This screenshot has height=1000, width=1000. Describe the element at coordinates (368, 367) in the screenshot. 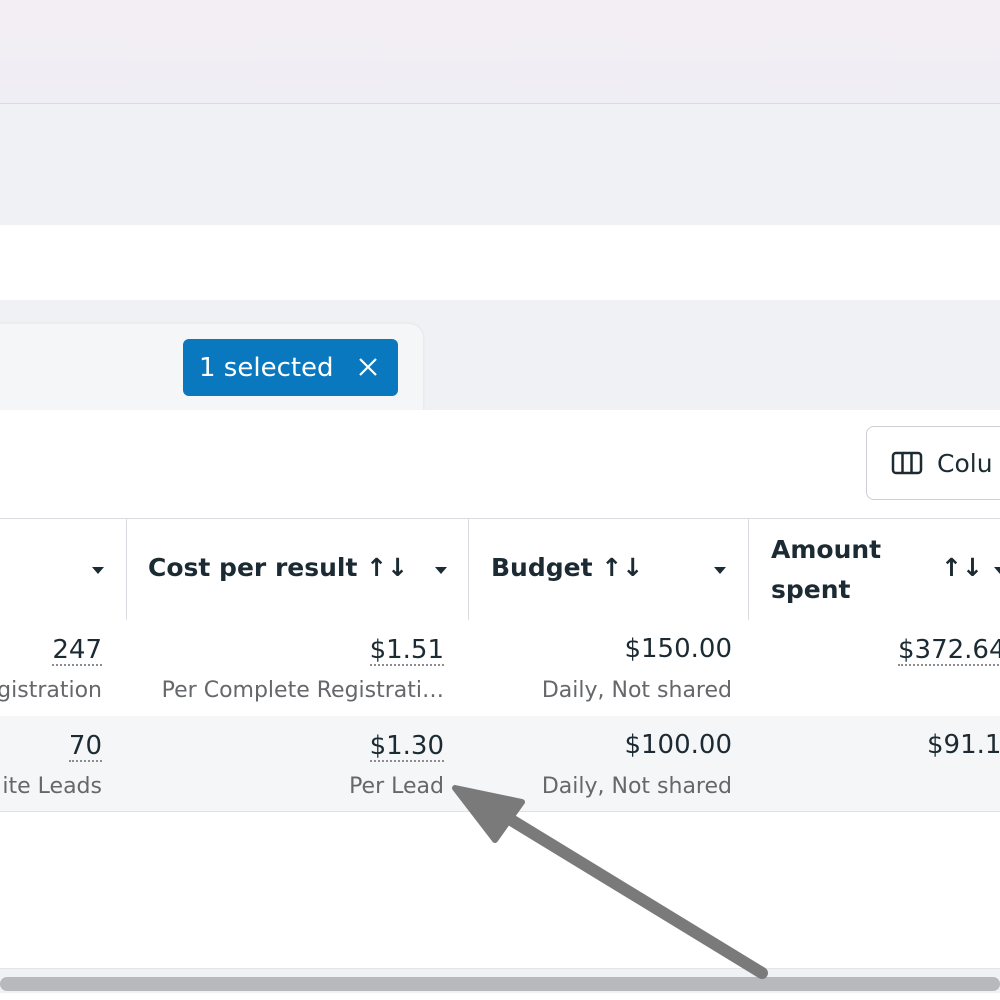

I see `close-icon` at that location.